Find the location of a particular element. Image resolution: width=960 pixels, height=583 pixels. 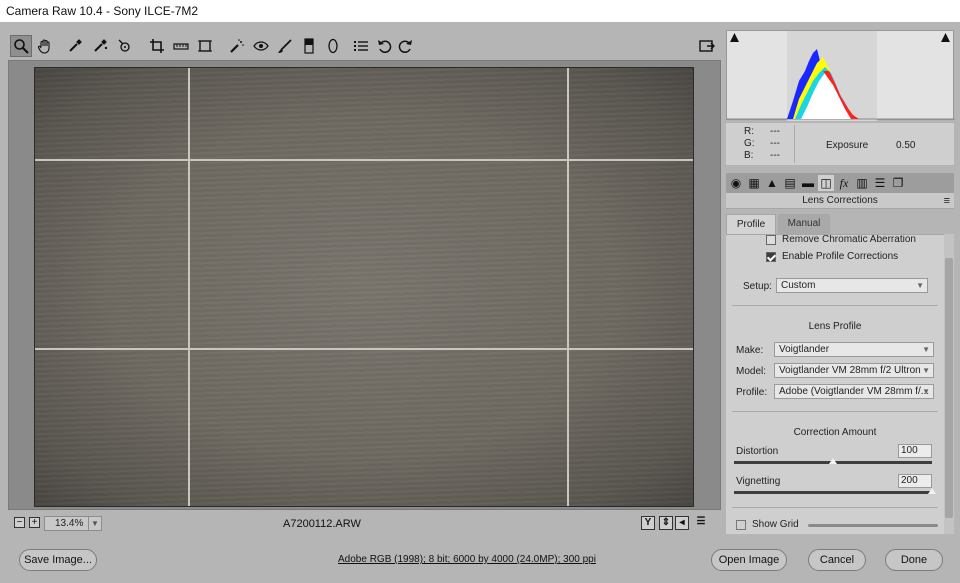

panel-title: Lens Corrections ≡ is located at coordinates (840, 201).